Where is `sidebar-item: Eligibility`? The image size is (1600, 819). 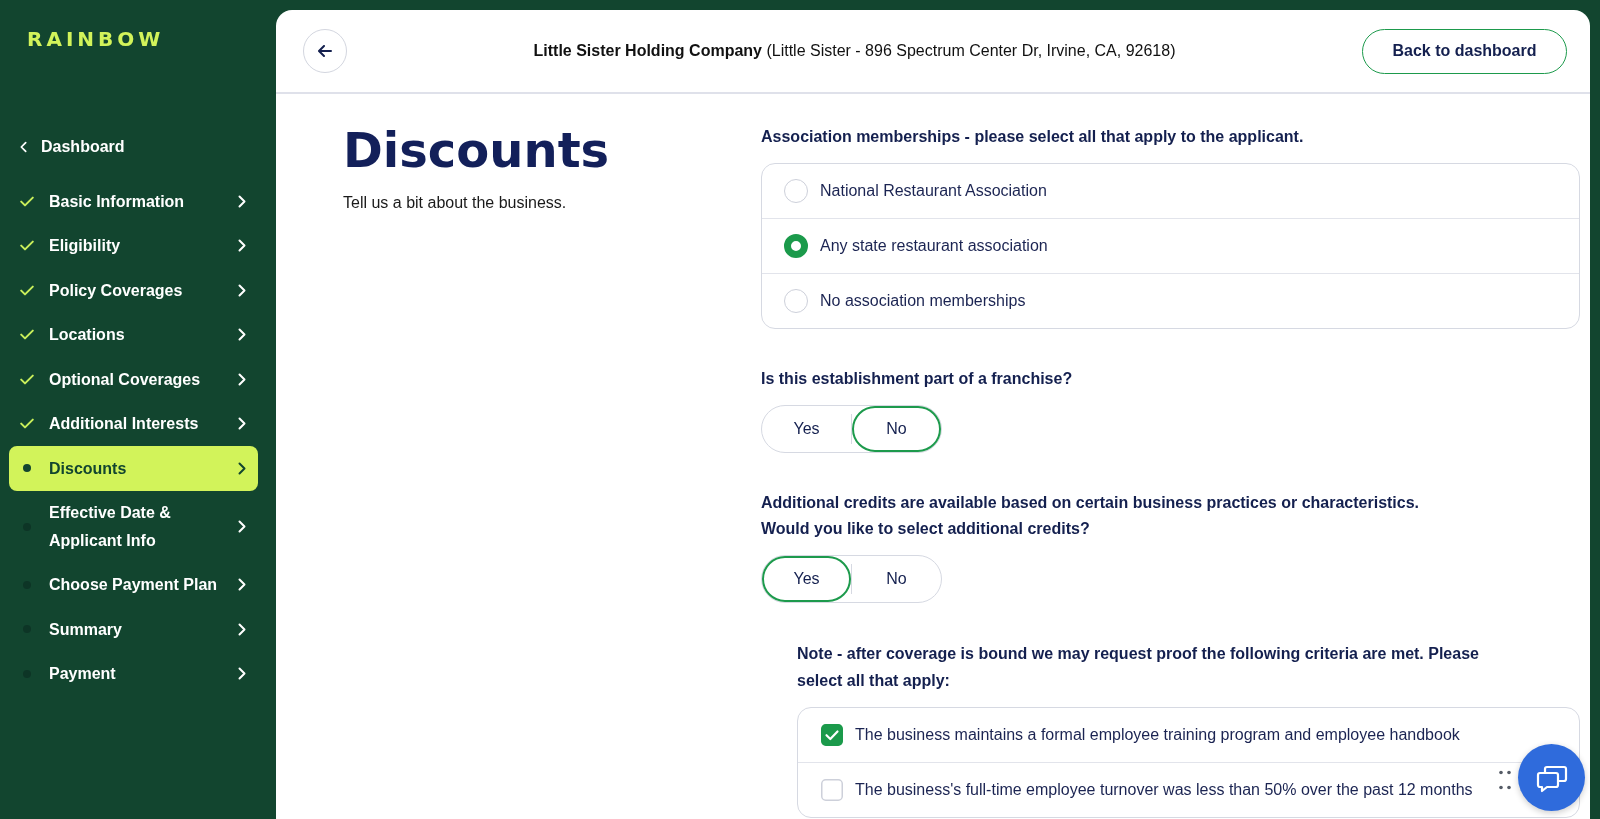
sidebar-item: Eligibility is located at coordinates (133, 245).